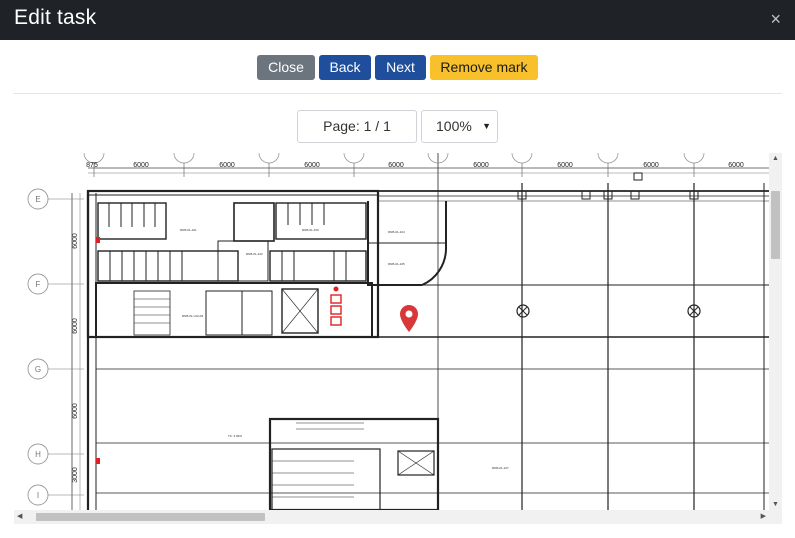 Image resolution: width=795 pixels, height=538 pixels. I want to click on zoom-value: 100%, so click(454, 126).